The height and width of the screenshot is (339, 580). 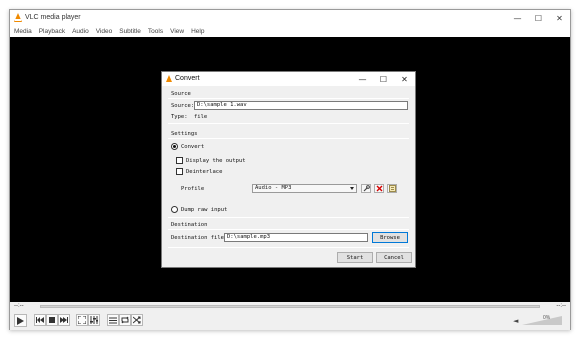 I want to click on playlist-button, so click(x=113, y=320).